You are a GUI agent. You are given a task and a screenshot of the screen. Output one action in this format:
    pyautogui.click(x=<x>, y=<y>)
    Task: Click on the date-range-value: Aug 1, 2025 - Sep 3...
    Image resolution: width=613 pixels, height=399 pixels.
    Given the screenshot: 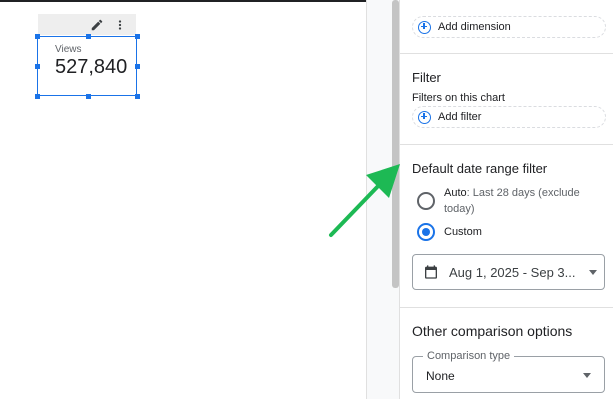 What is the action you would take?
    pyautogui.click(x=512, y=272)
    